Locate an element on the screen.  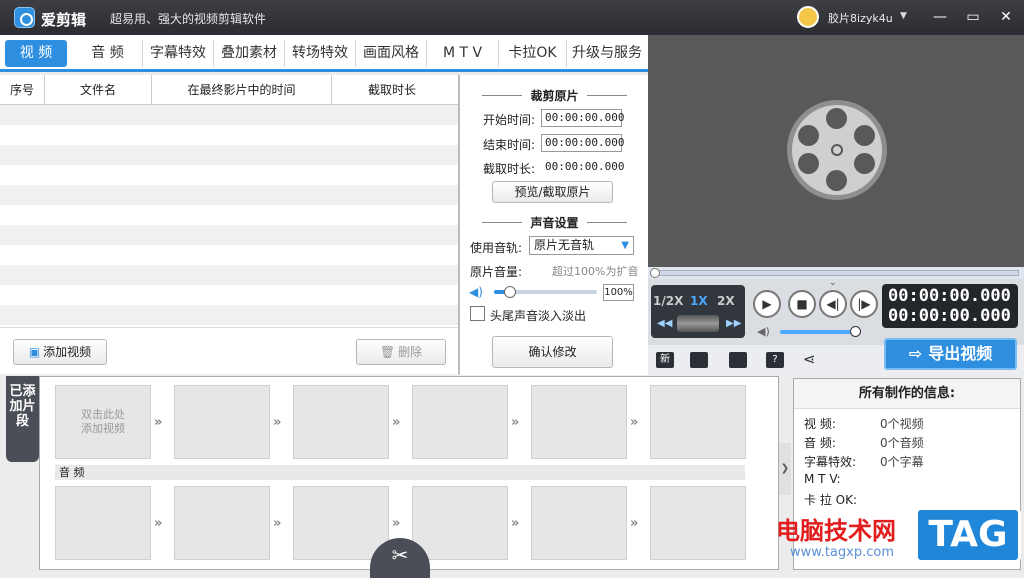
folder-icon is located at coordinates (699, 360).